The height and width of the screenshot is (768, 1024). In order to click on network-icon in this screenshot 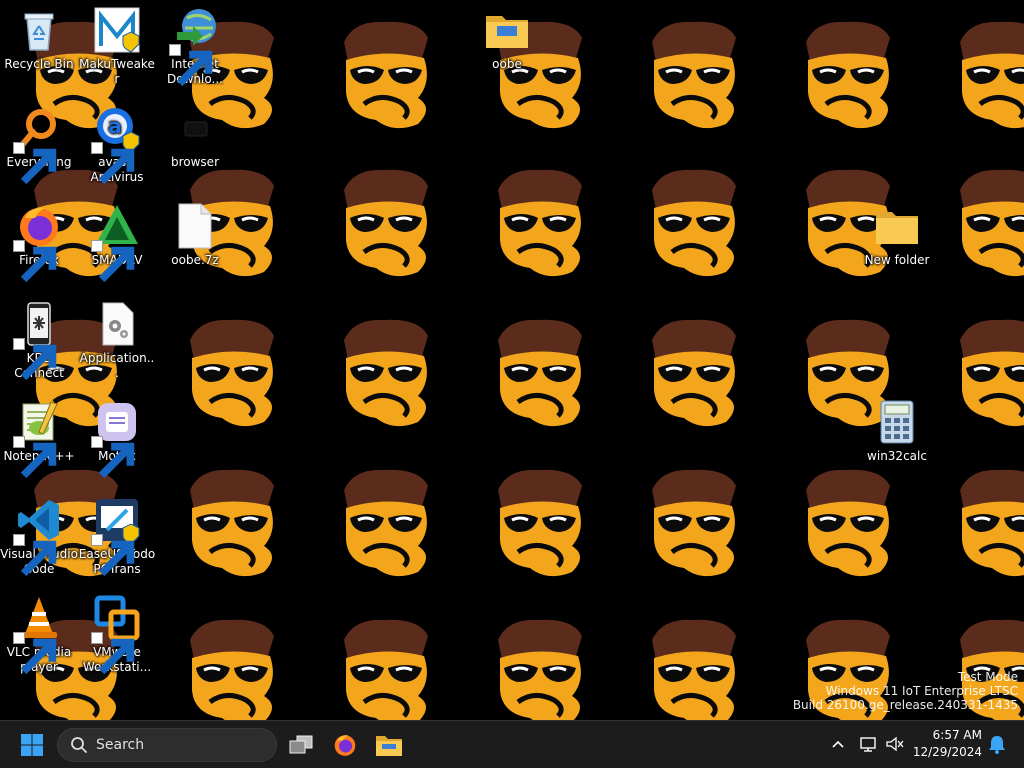, I will do `click(868, 744)`.